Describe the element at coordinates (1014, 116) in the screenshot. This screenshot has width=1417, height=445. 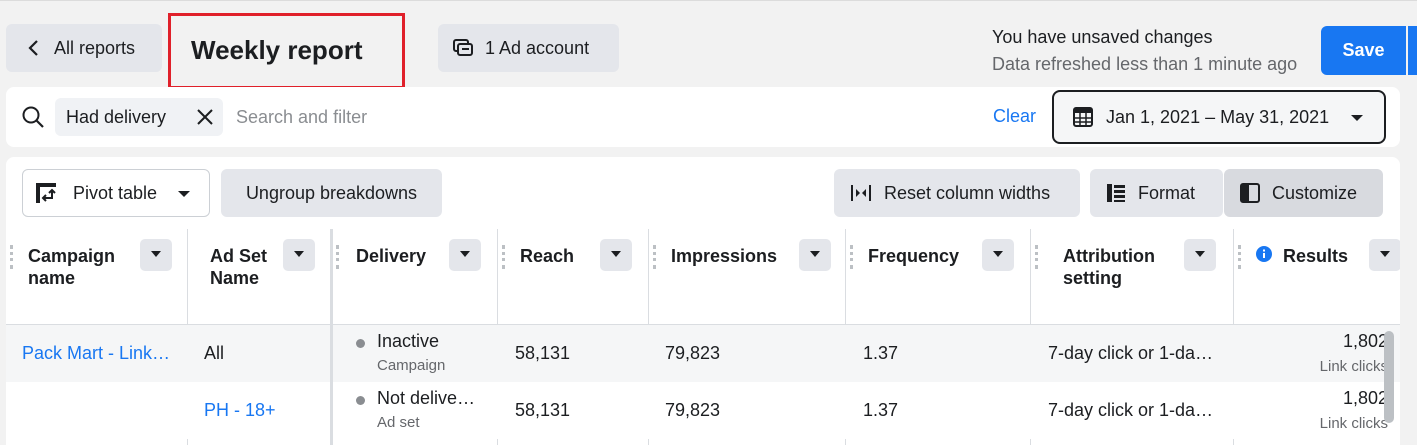
I see `clear-filters-link: Clear` at that location.